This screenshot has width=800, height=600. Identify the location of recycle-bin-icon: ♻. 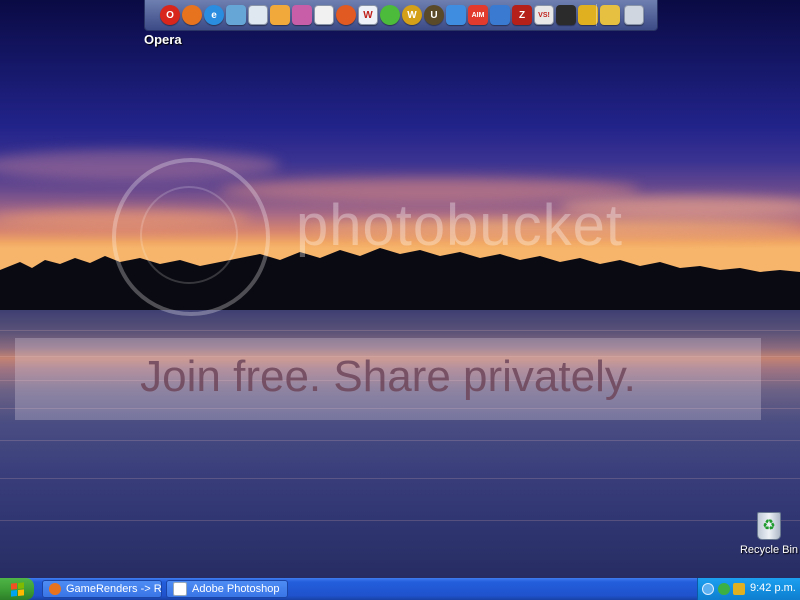
(769, 526).